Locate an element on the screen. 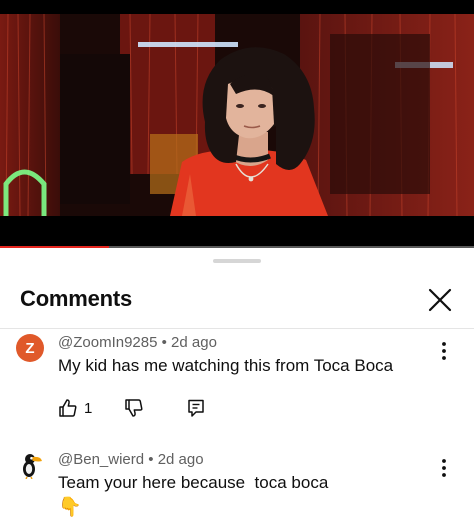 The height and width of the screenshot is (530, 474). toucan-avatar-icon is located at coordinates (32, 466).